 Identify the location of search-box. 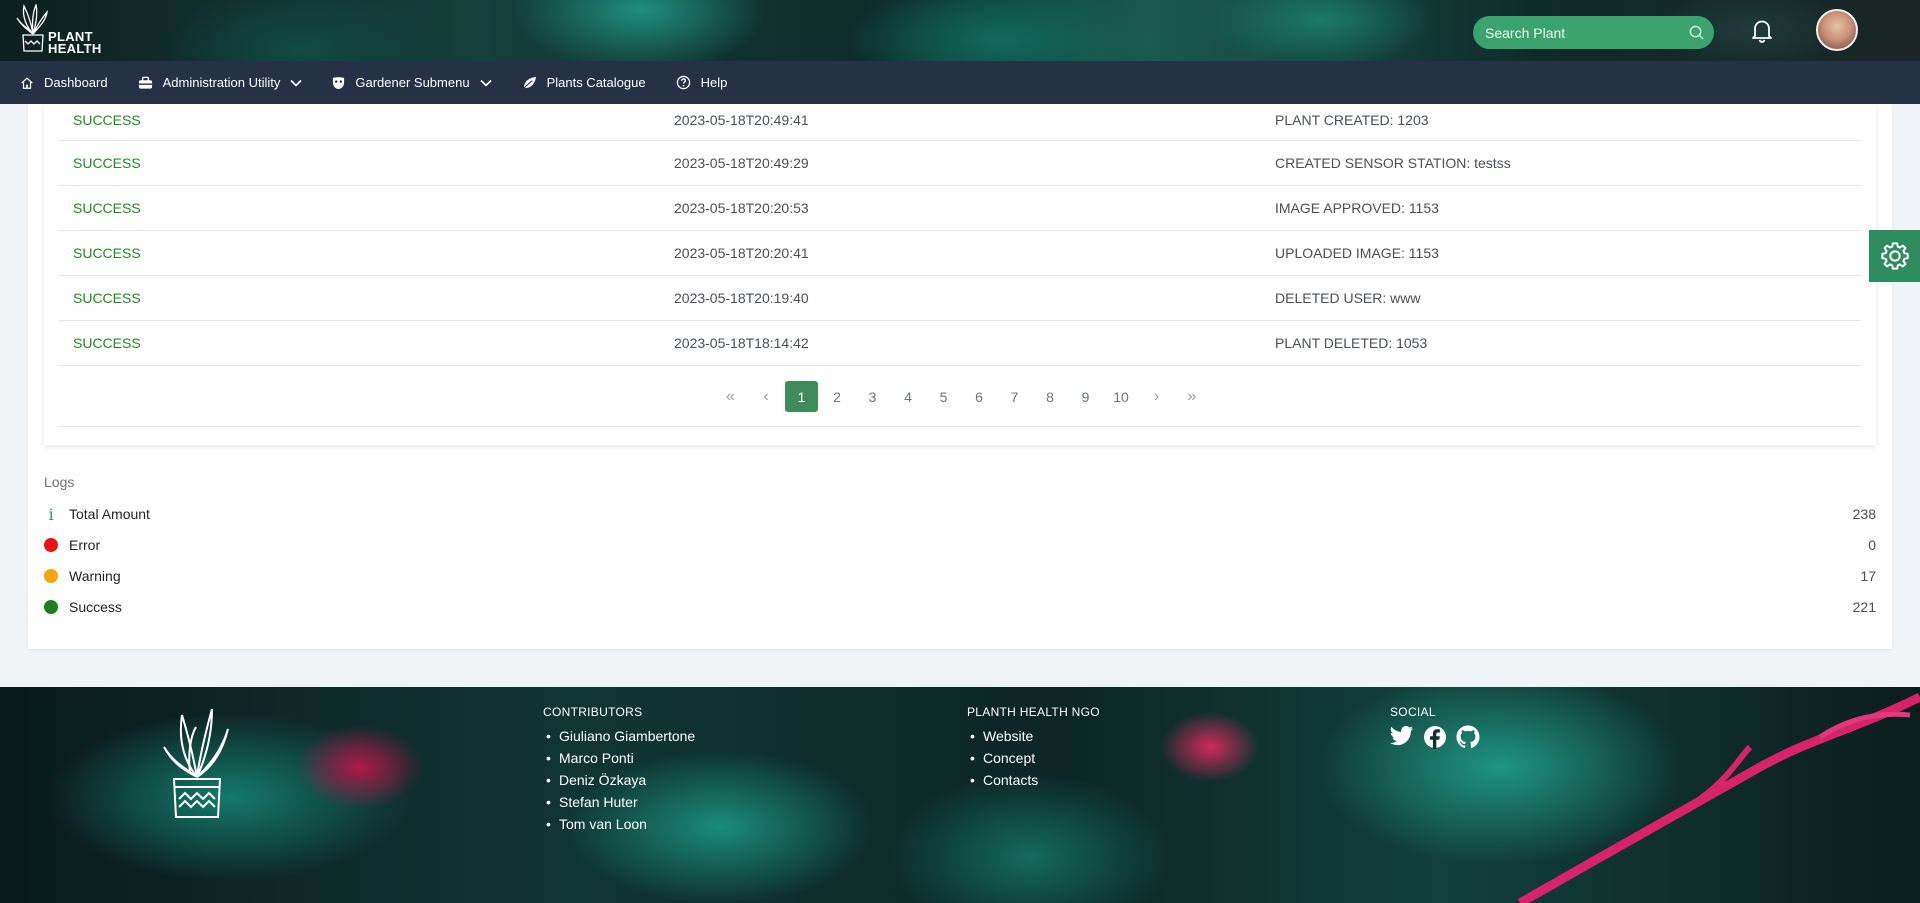
(1593, 32).